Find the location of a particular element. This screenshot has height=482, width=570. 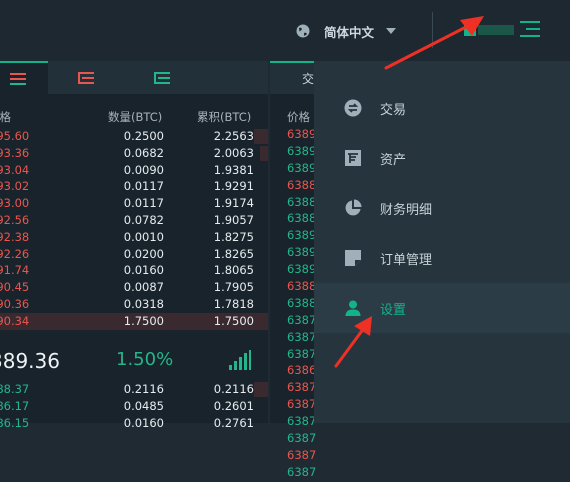

row-amount: 0.0485 is located at coordinates (143, 405).